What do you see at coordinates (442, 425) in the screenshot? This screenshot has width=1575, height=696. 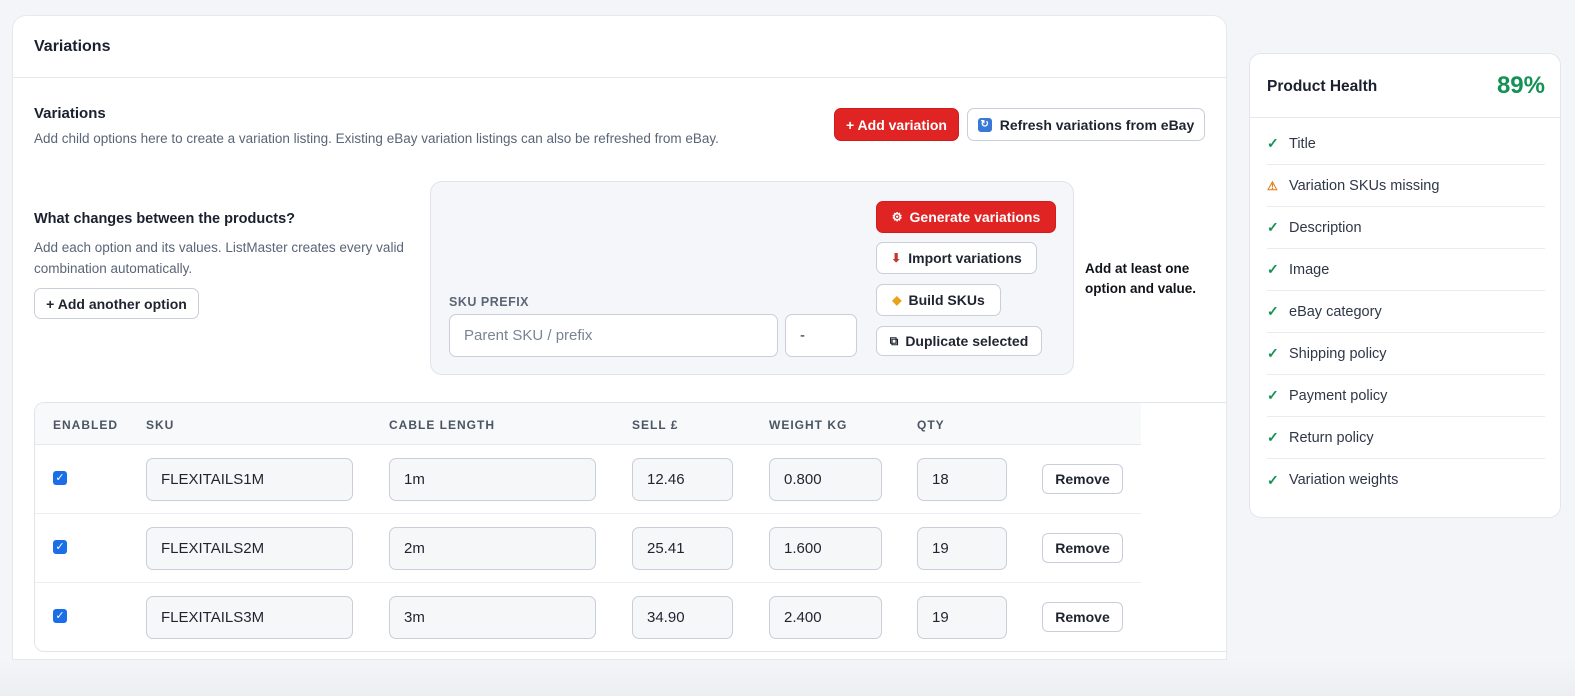 I see `column-cable-length: CABLE LENGTH` at bounding box center [442, 425].